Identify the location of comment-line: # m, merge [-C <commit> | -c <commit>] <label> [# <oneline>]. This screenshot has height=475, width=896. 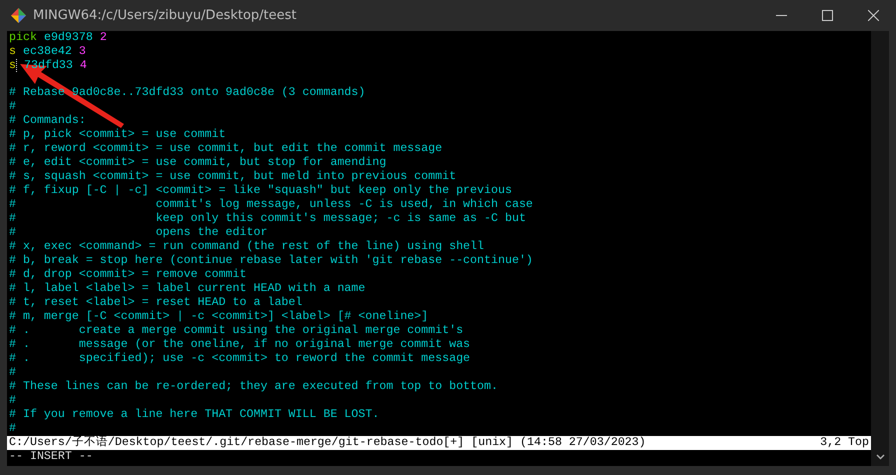
(219, 317).